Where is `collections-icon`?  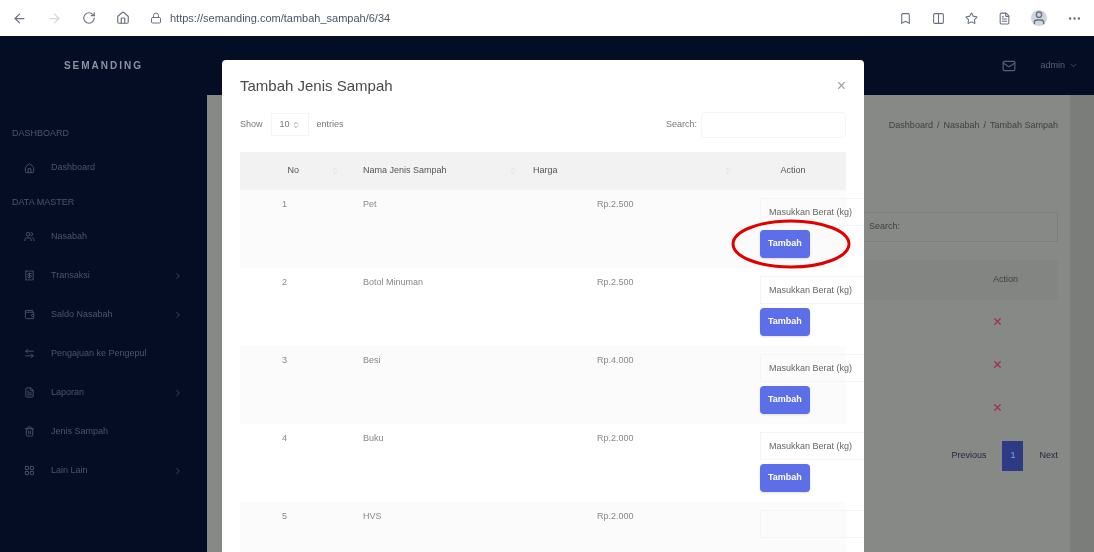
collections-icon is located at coordinates (1004, 18).